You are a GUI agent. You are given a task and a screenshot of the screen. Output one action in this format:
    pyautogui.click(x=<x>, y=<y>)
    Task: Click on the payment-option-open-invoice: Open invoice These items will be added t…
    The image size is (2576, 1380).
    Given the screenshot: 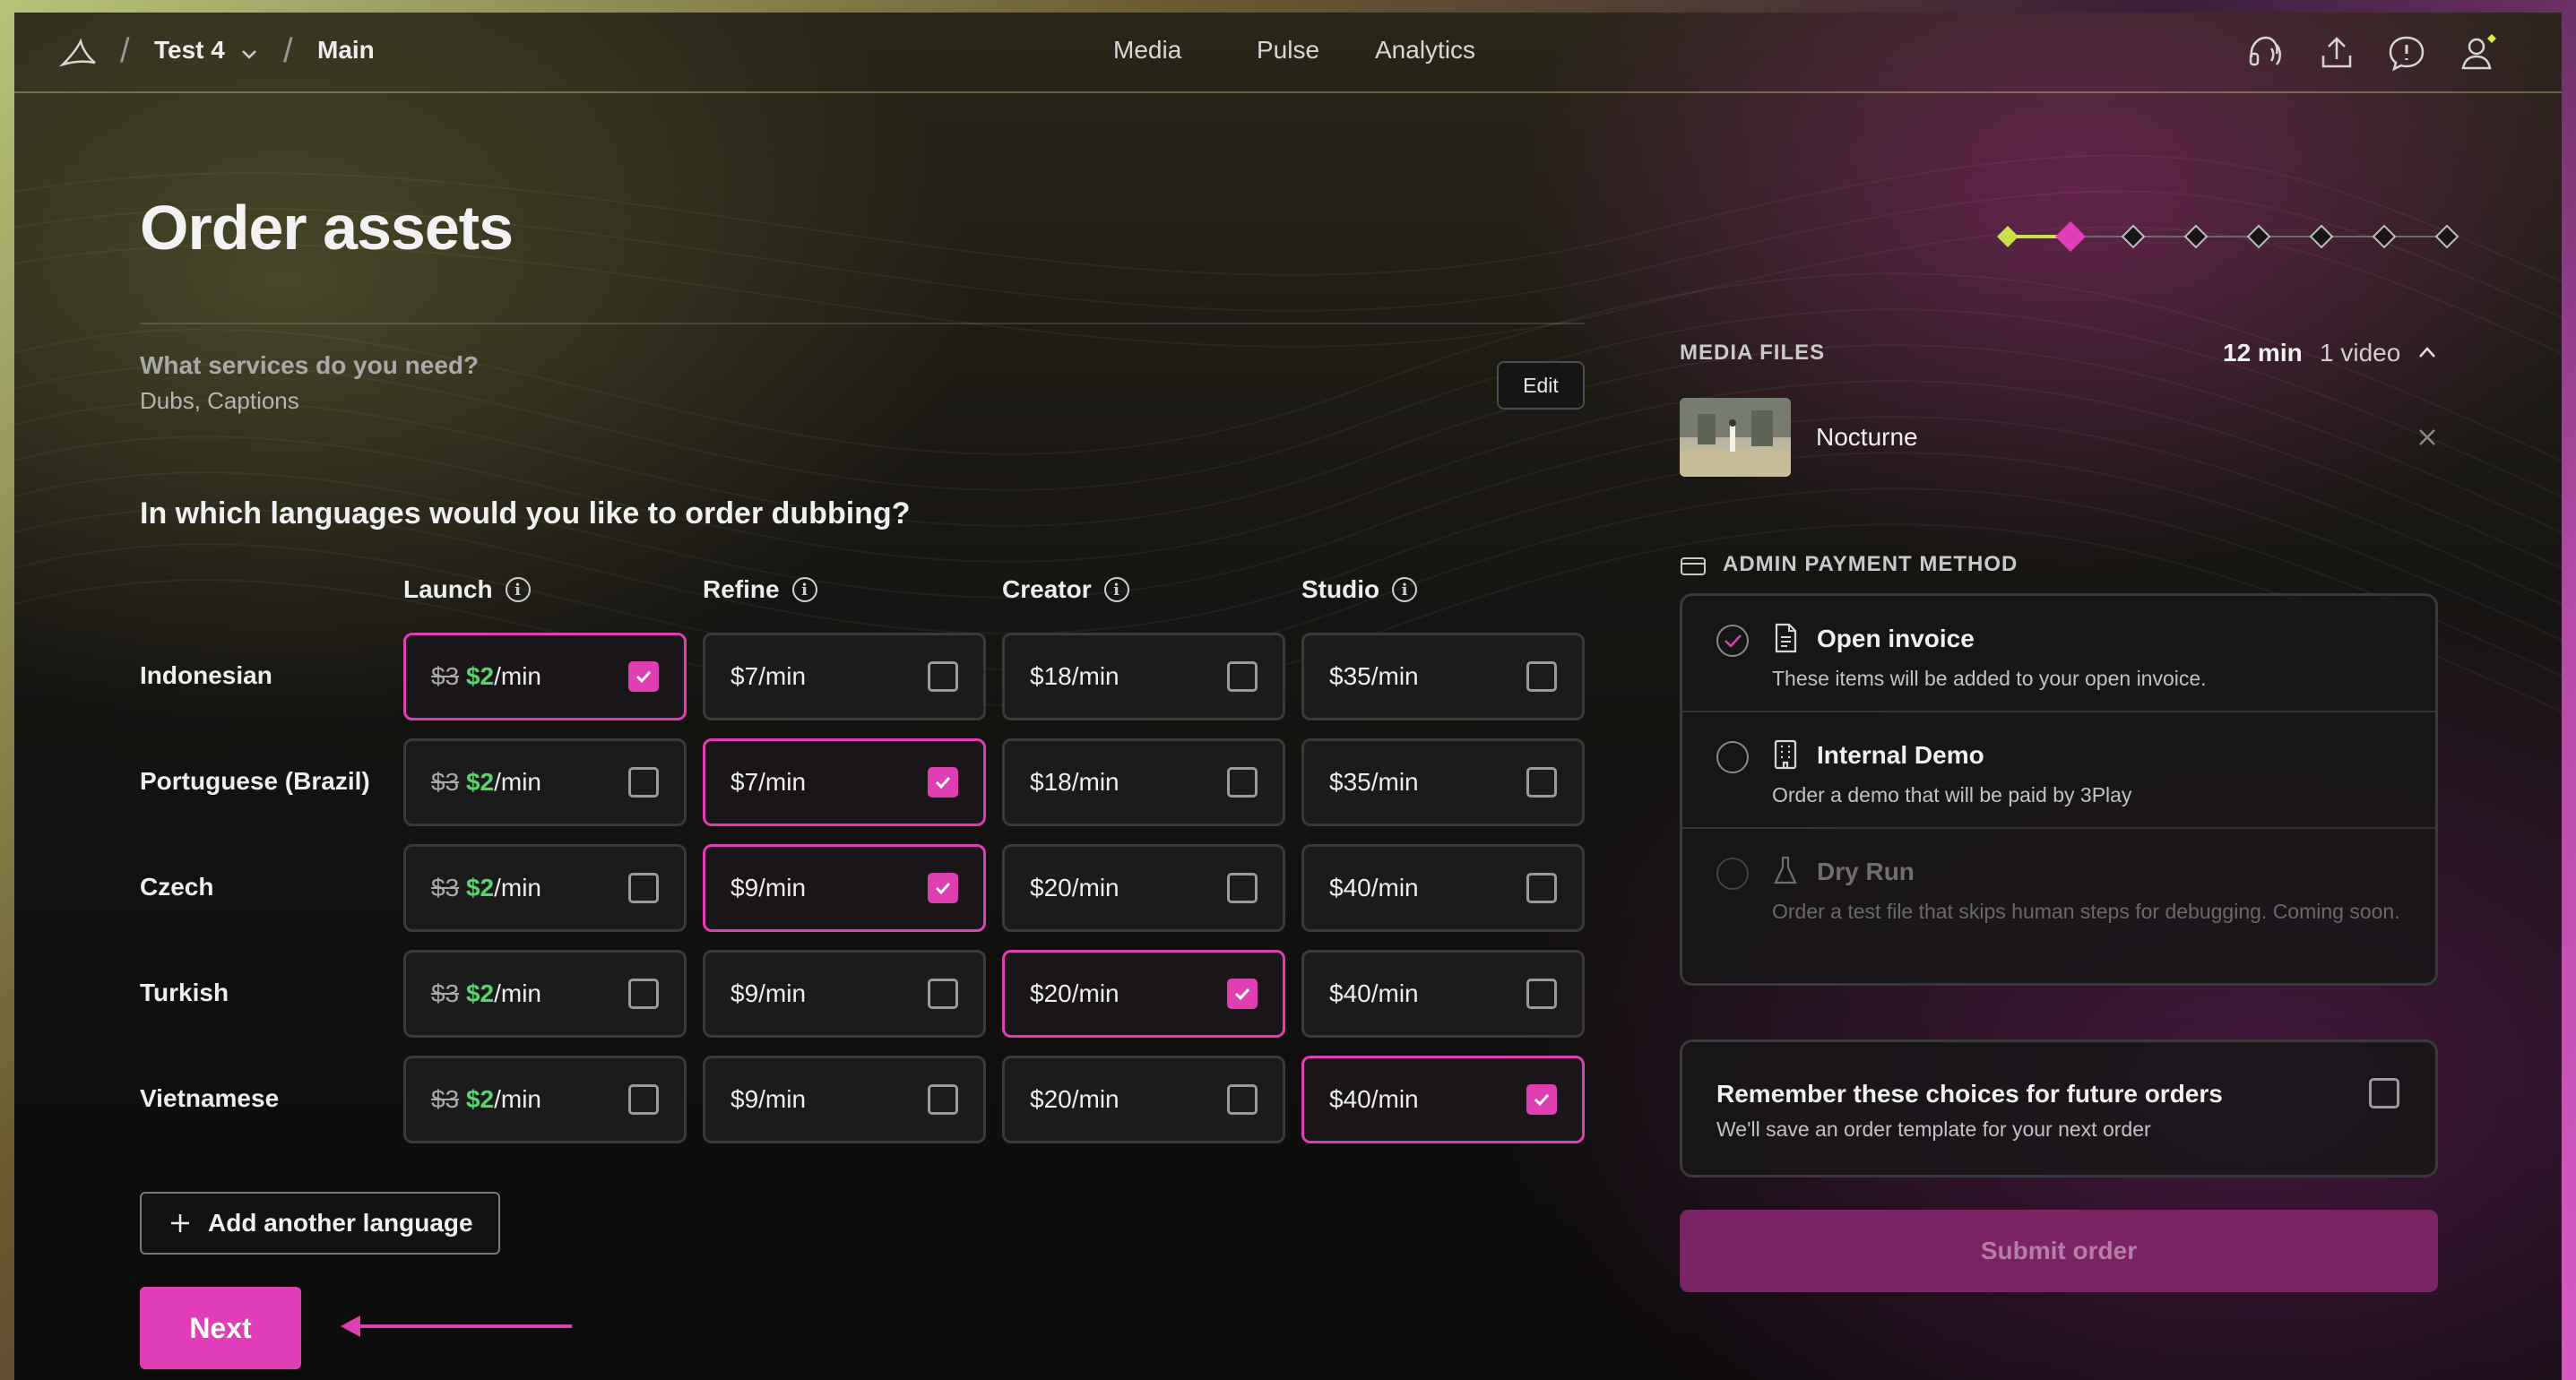 What is the action you would take?
    pyautogui.click(x=2058, y=654)
    